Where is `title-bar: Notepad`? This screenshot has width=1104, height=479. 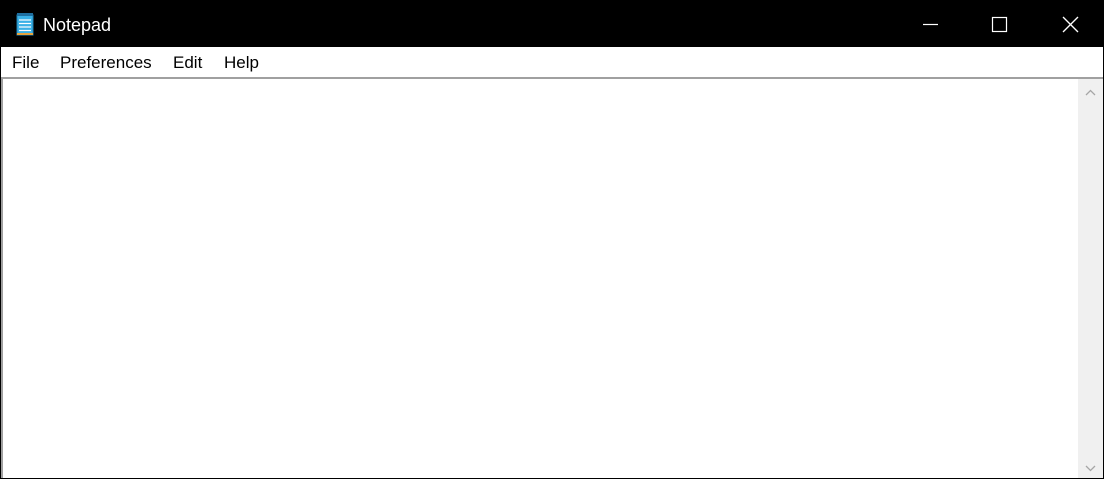 title-bar: Notepad is located at coordinates (552, 24).